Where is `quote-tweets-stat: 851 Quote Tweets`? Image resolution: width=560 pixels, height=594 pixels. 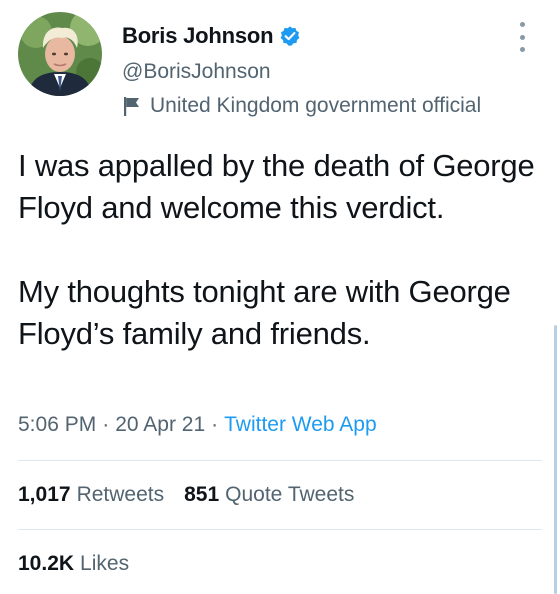 quote-tweets-stat: 851 Quote Tweets is located at coordinates (269, 495).